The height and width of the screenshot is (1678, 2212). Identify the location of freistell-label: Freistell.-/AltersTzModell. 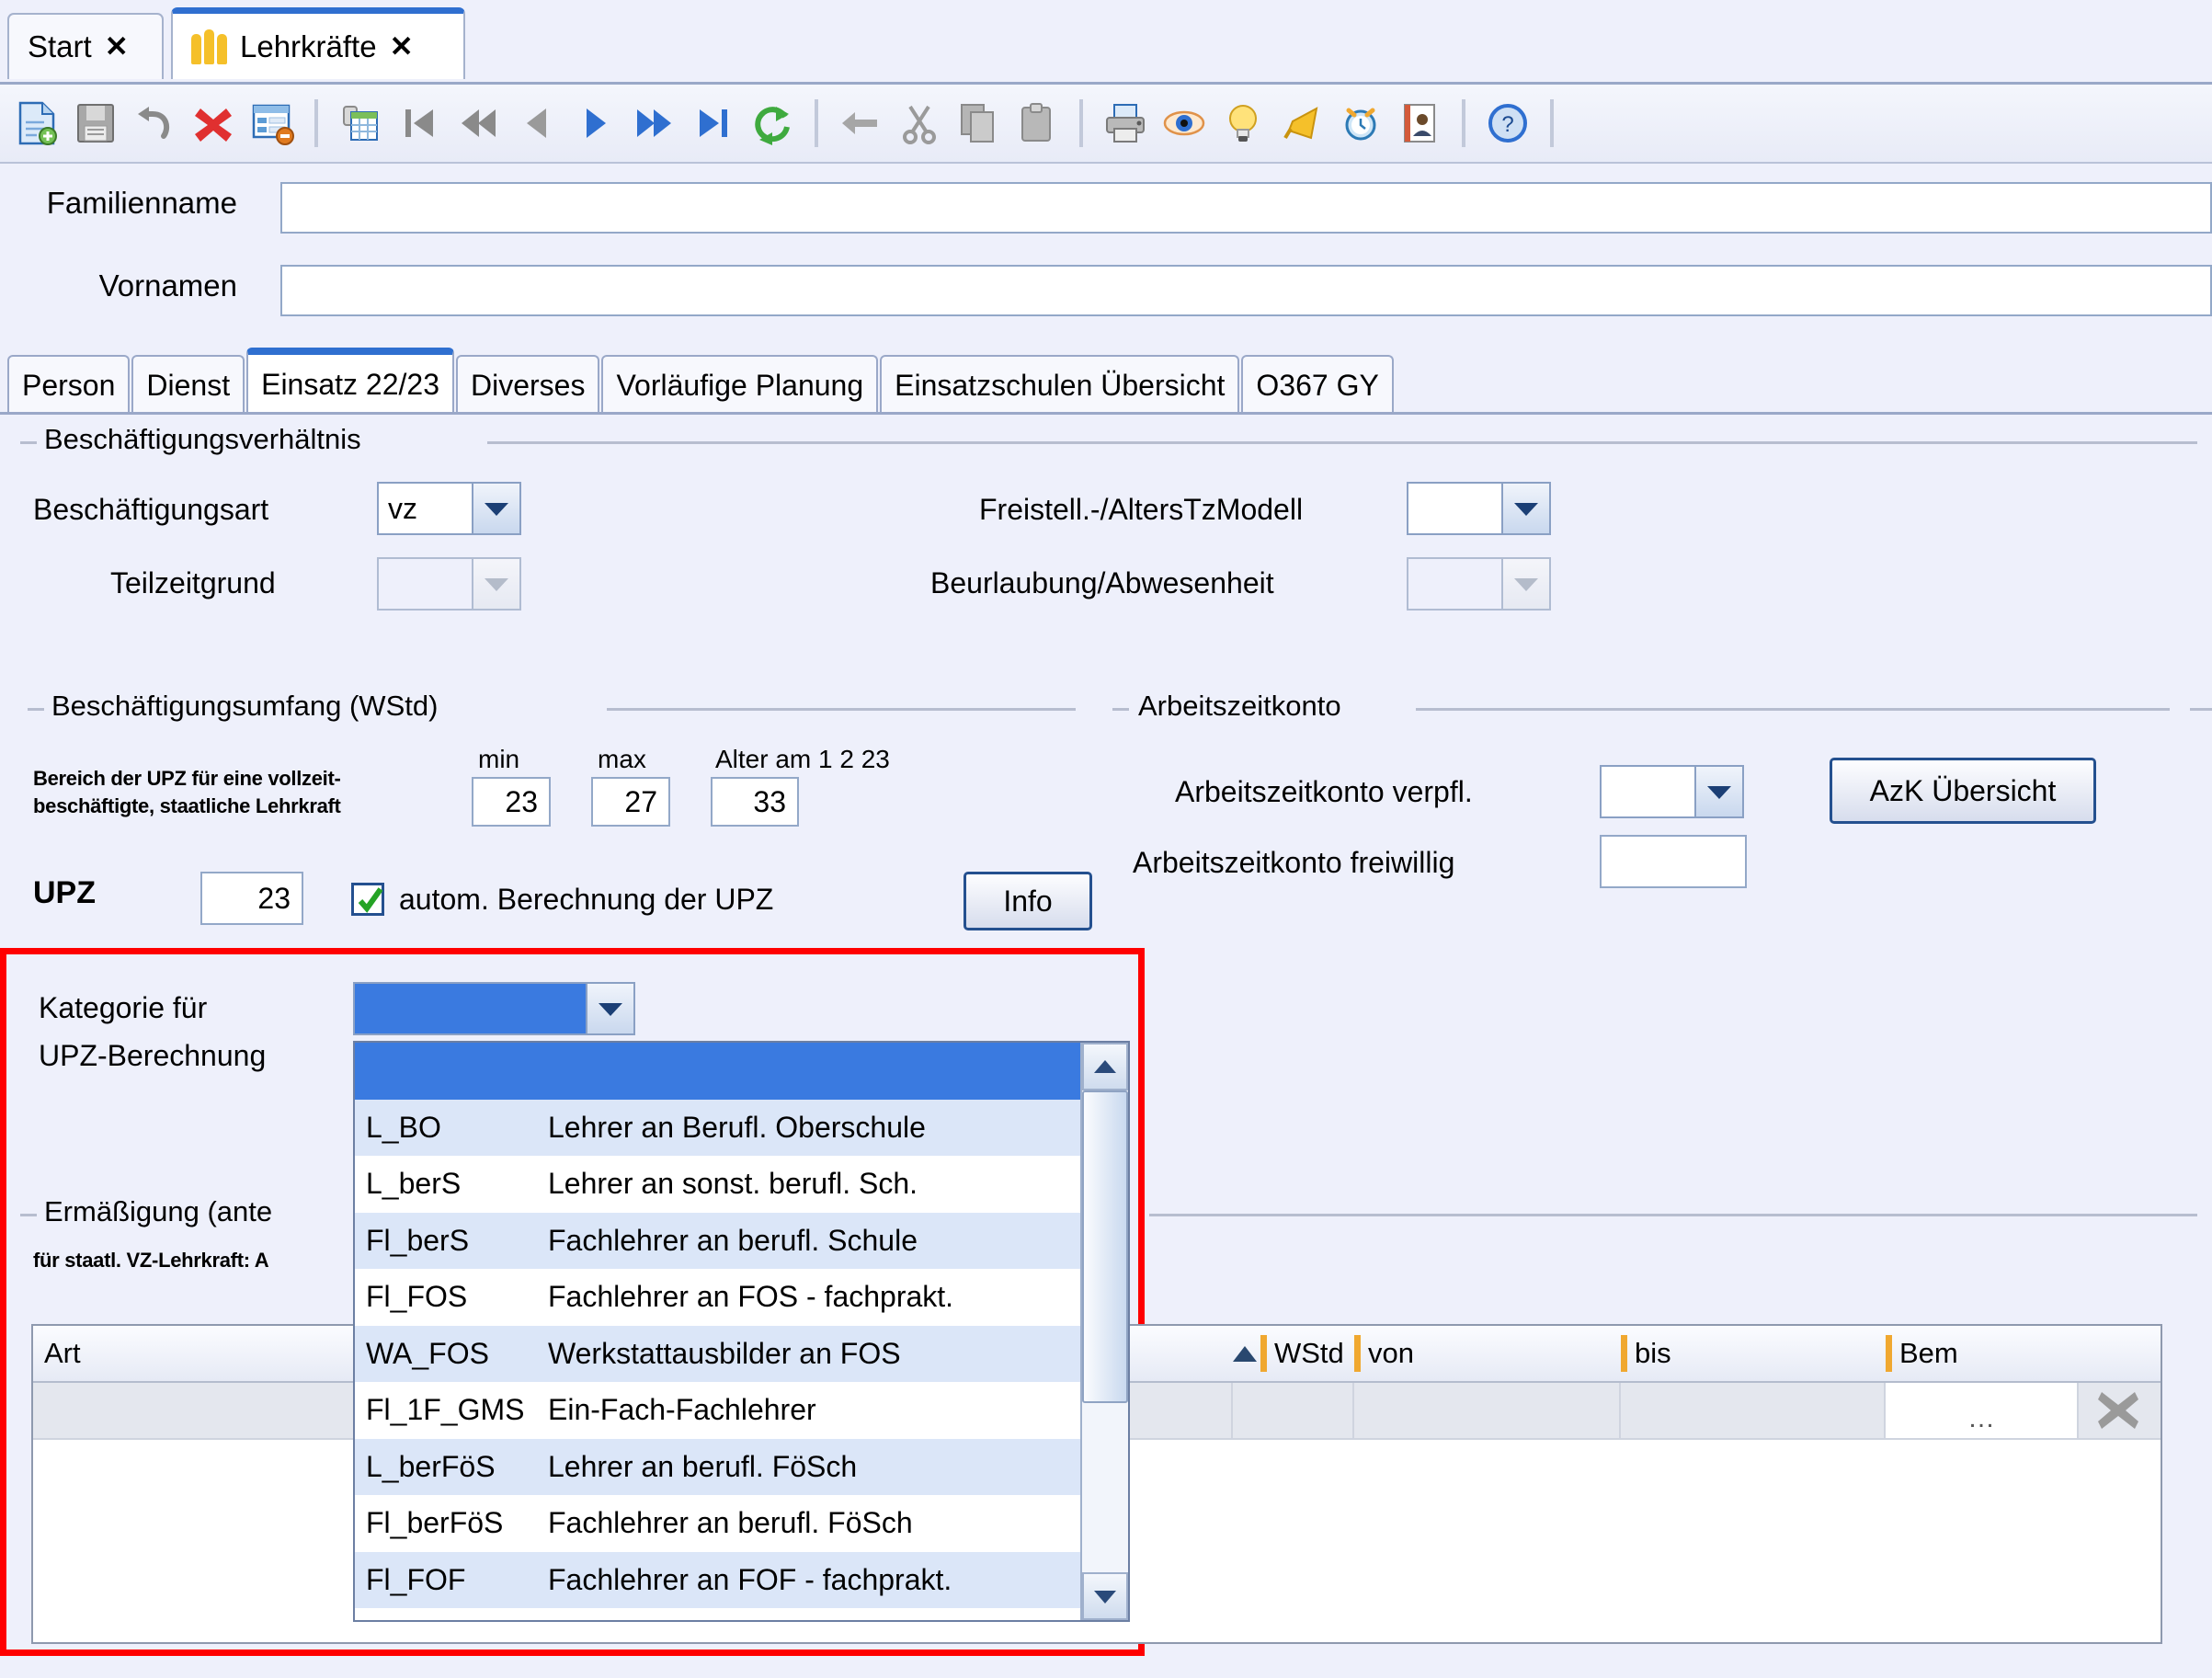
(1141, 510).